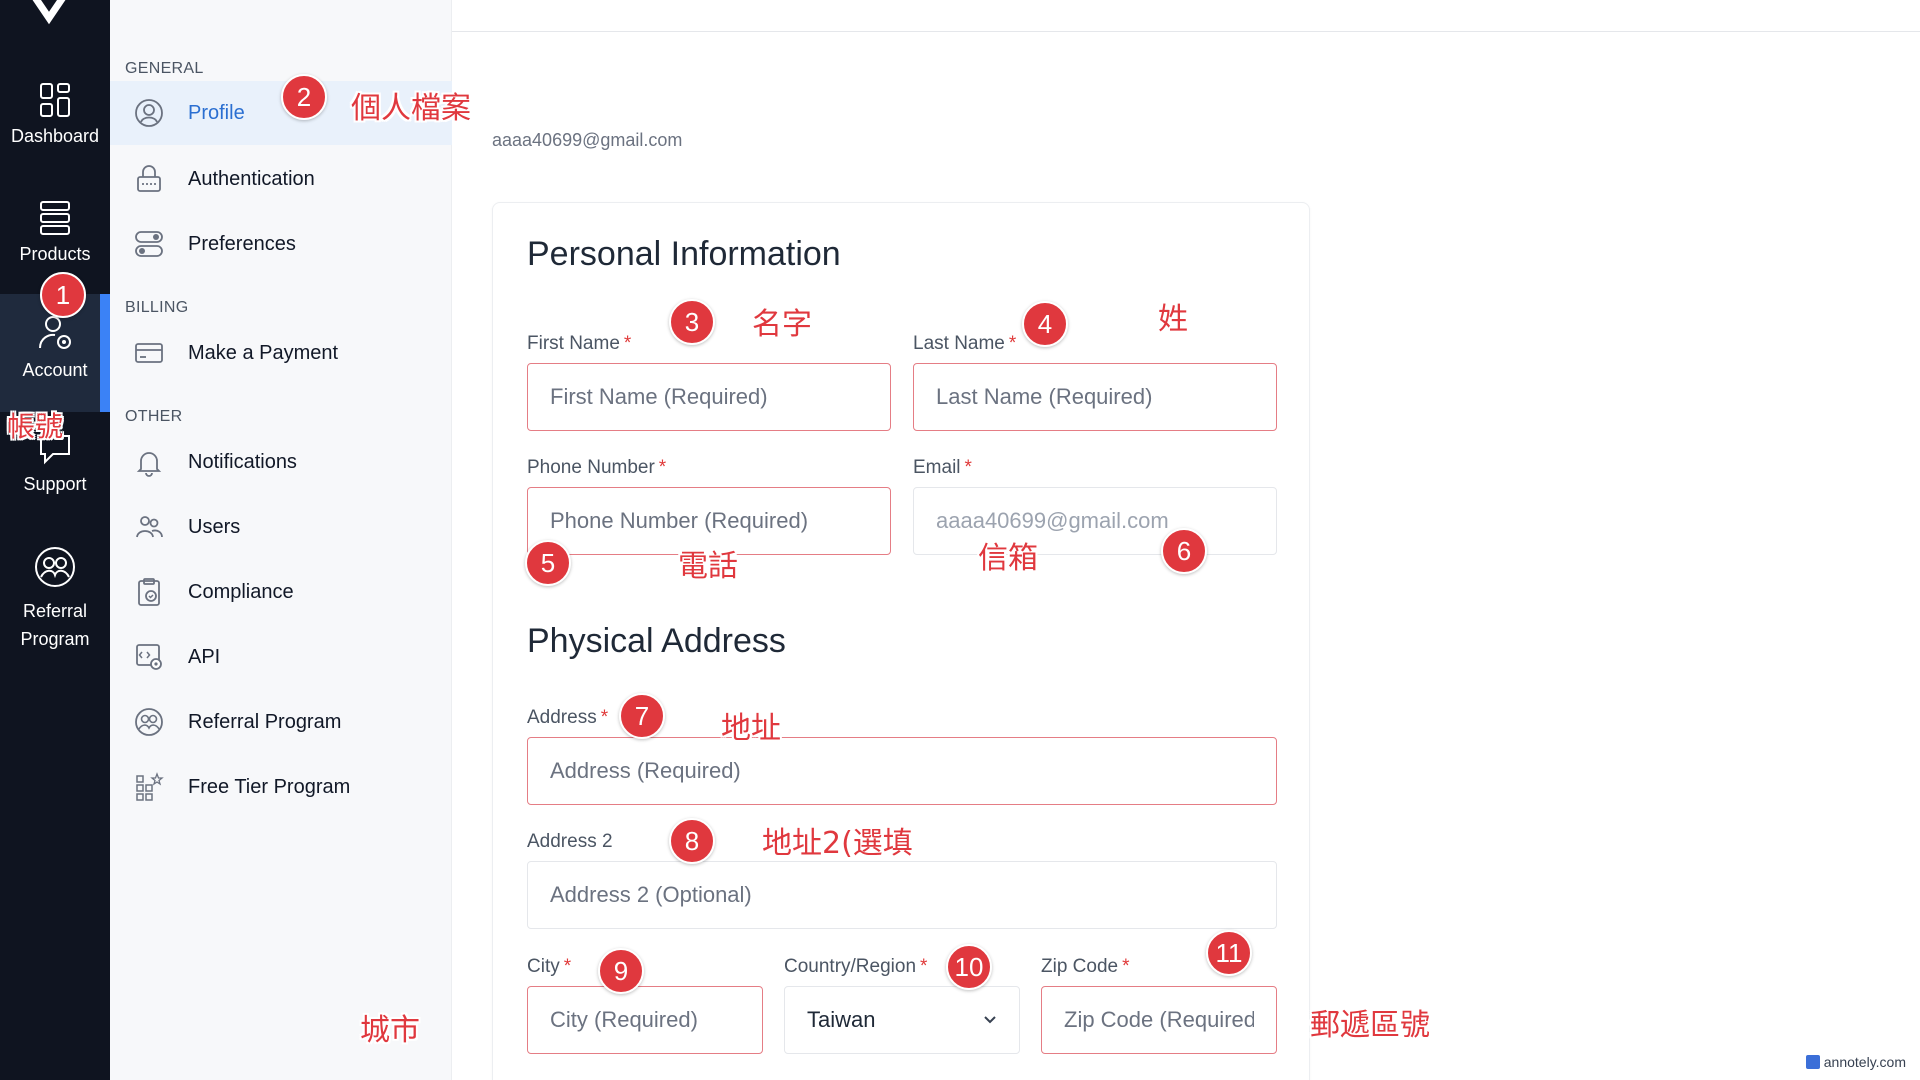 The width and height of the screenshot is (1920, 1080). Describe the element at coordinates (281, 657) in the screenshot. I see `sidebar-item-api: API` at that location.